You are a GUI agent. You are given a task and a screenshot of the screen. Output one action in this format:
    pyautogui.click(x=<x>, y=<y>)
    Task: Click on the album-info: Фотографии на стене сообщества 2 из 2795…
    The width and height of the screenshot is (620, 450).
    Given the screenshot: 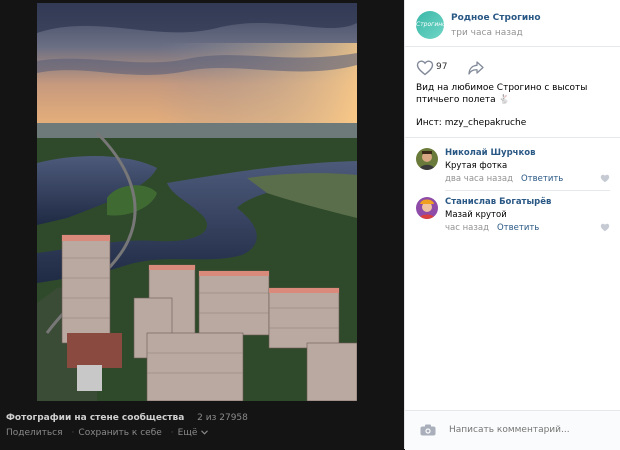 What is the action you would take?
    pyautogui.click(x=127, y=418)
    